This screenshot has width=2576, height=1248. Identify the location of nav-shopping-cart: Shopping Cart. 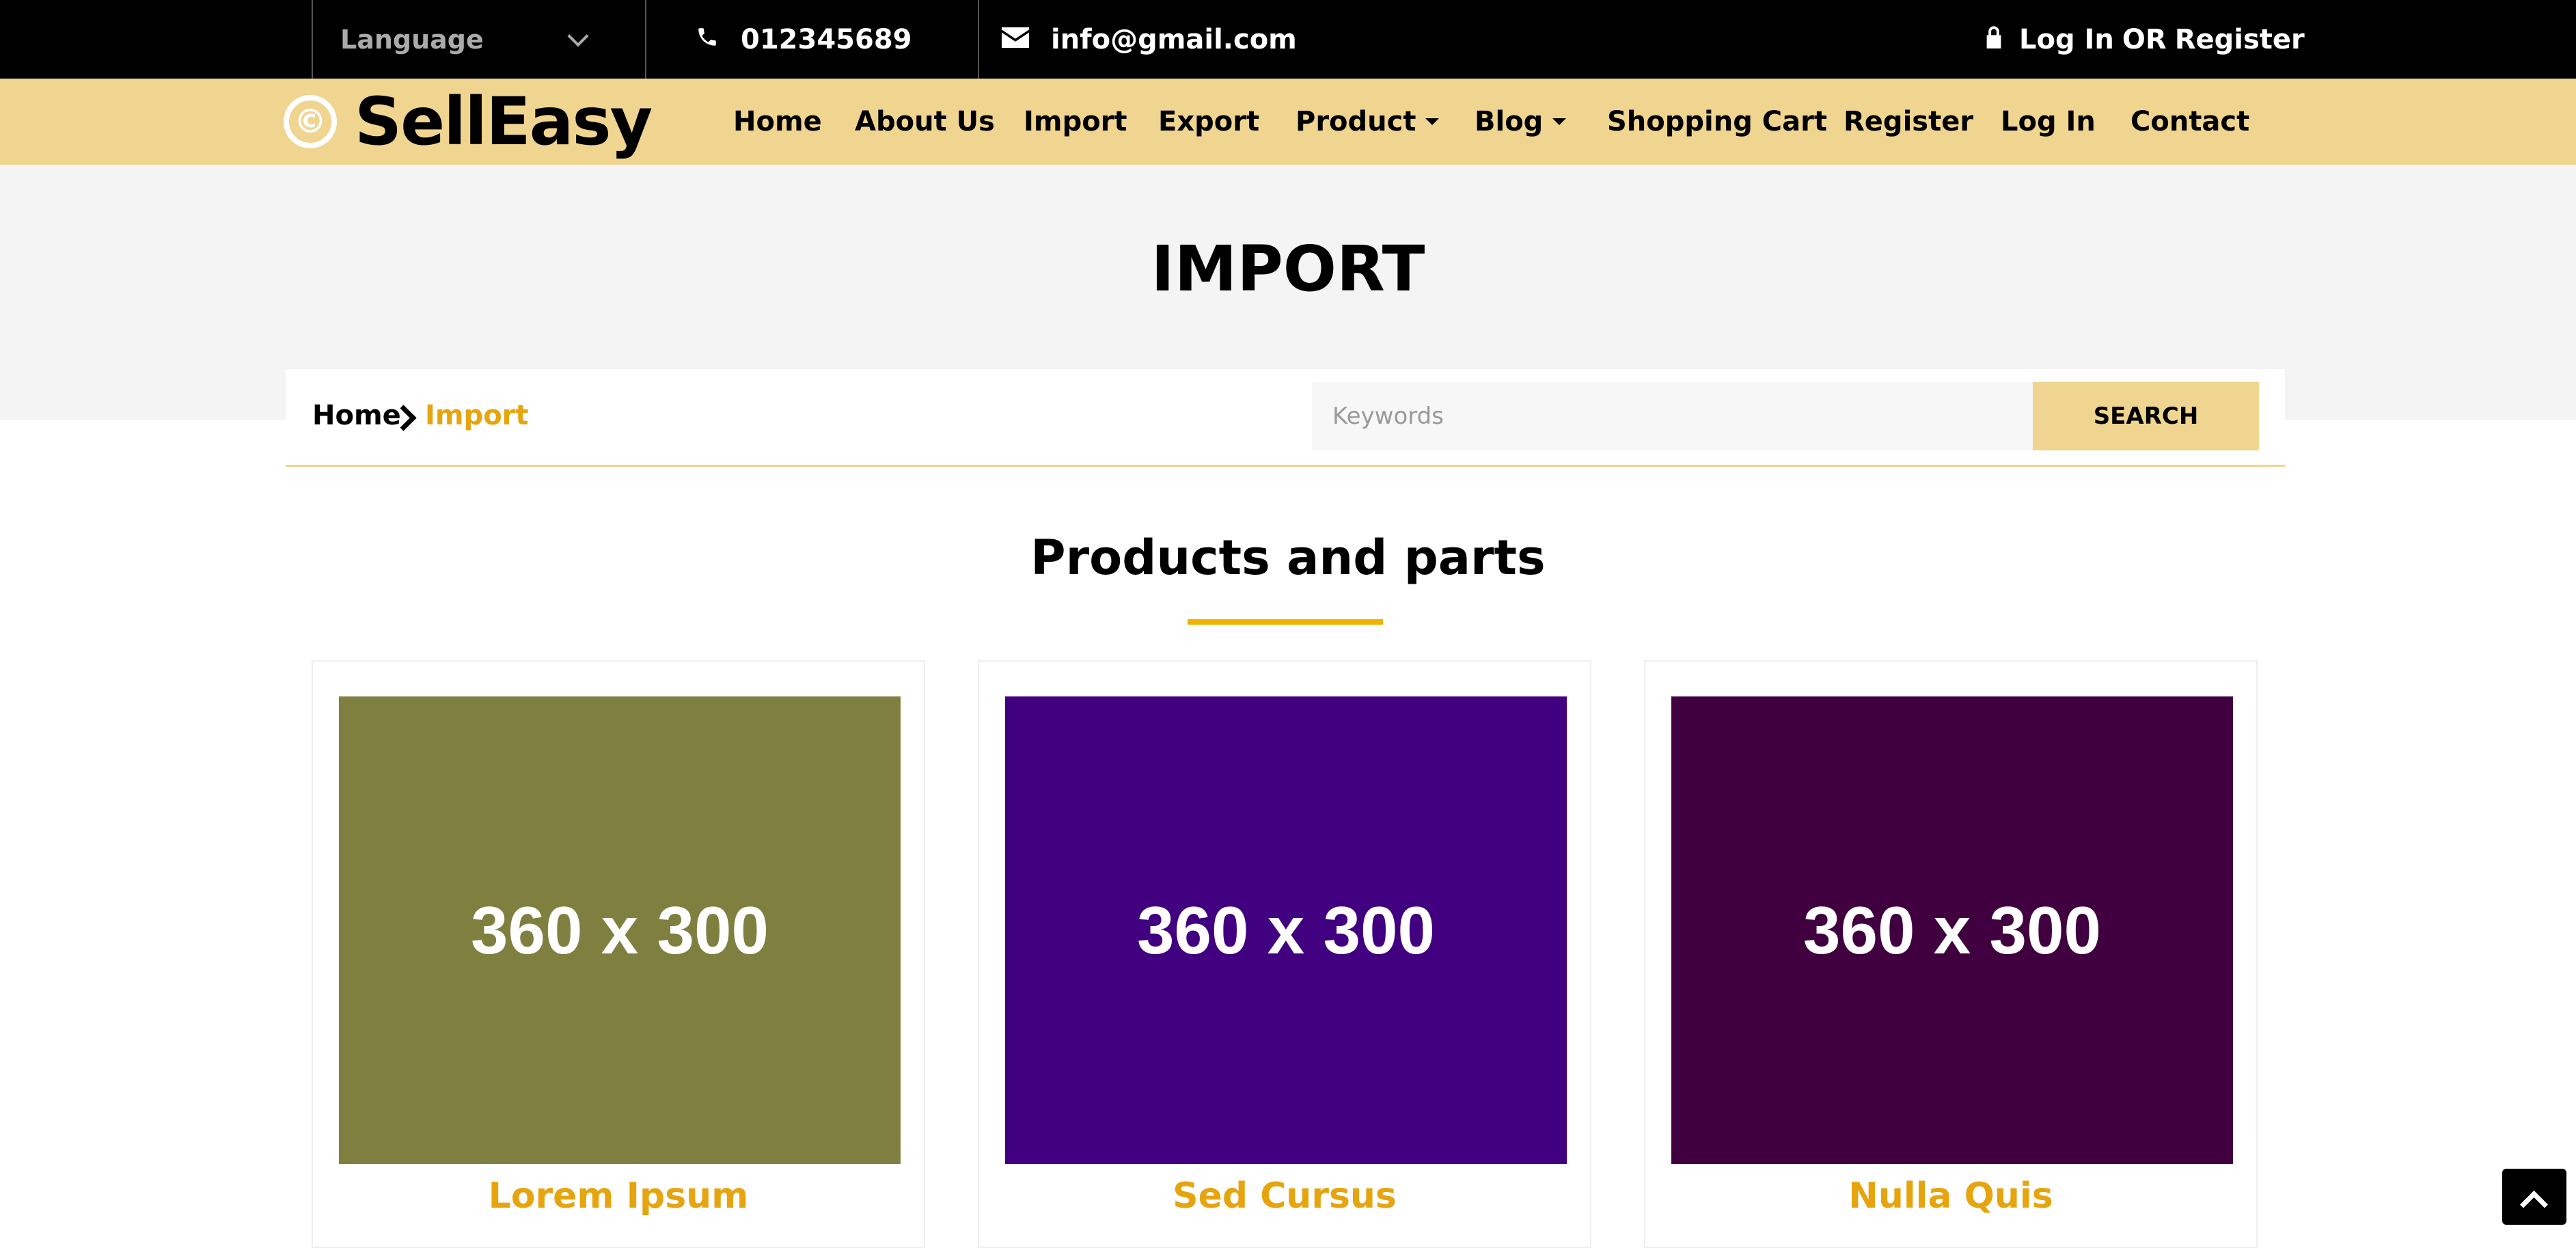
(1717, 122).